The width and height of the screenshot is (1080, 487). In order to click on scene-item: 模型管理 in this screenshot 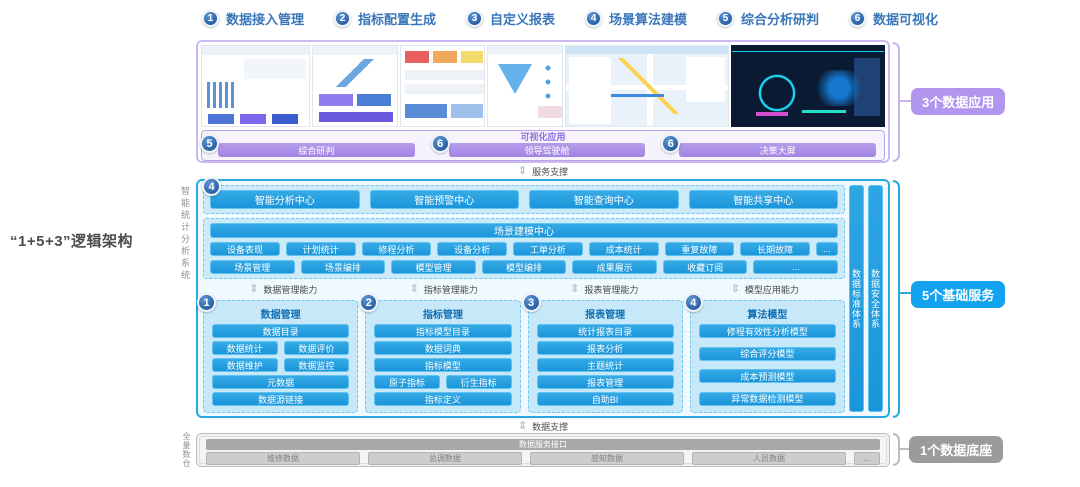, I will do `click(433, 267)`.